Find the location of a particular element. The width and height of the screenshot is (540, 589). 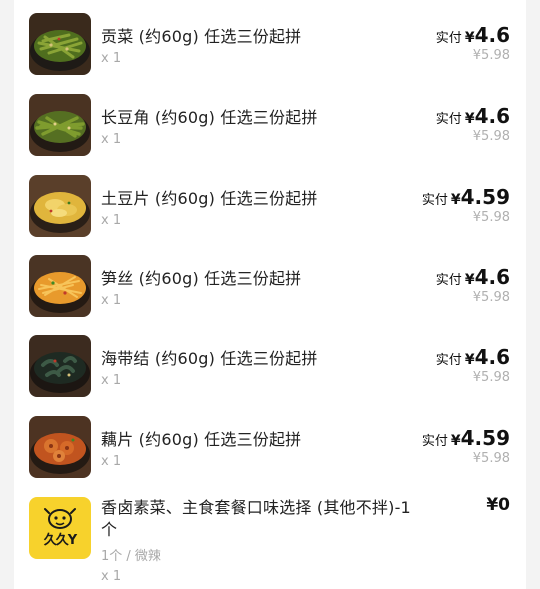

brand-logo-thumbnail: 久久Y is located at coordinates (60, 528).